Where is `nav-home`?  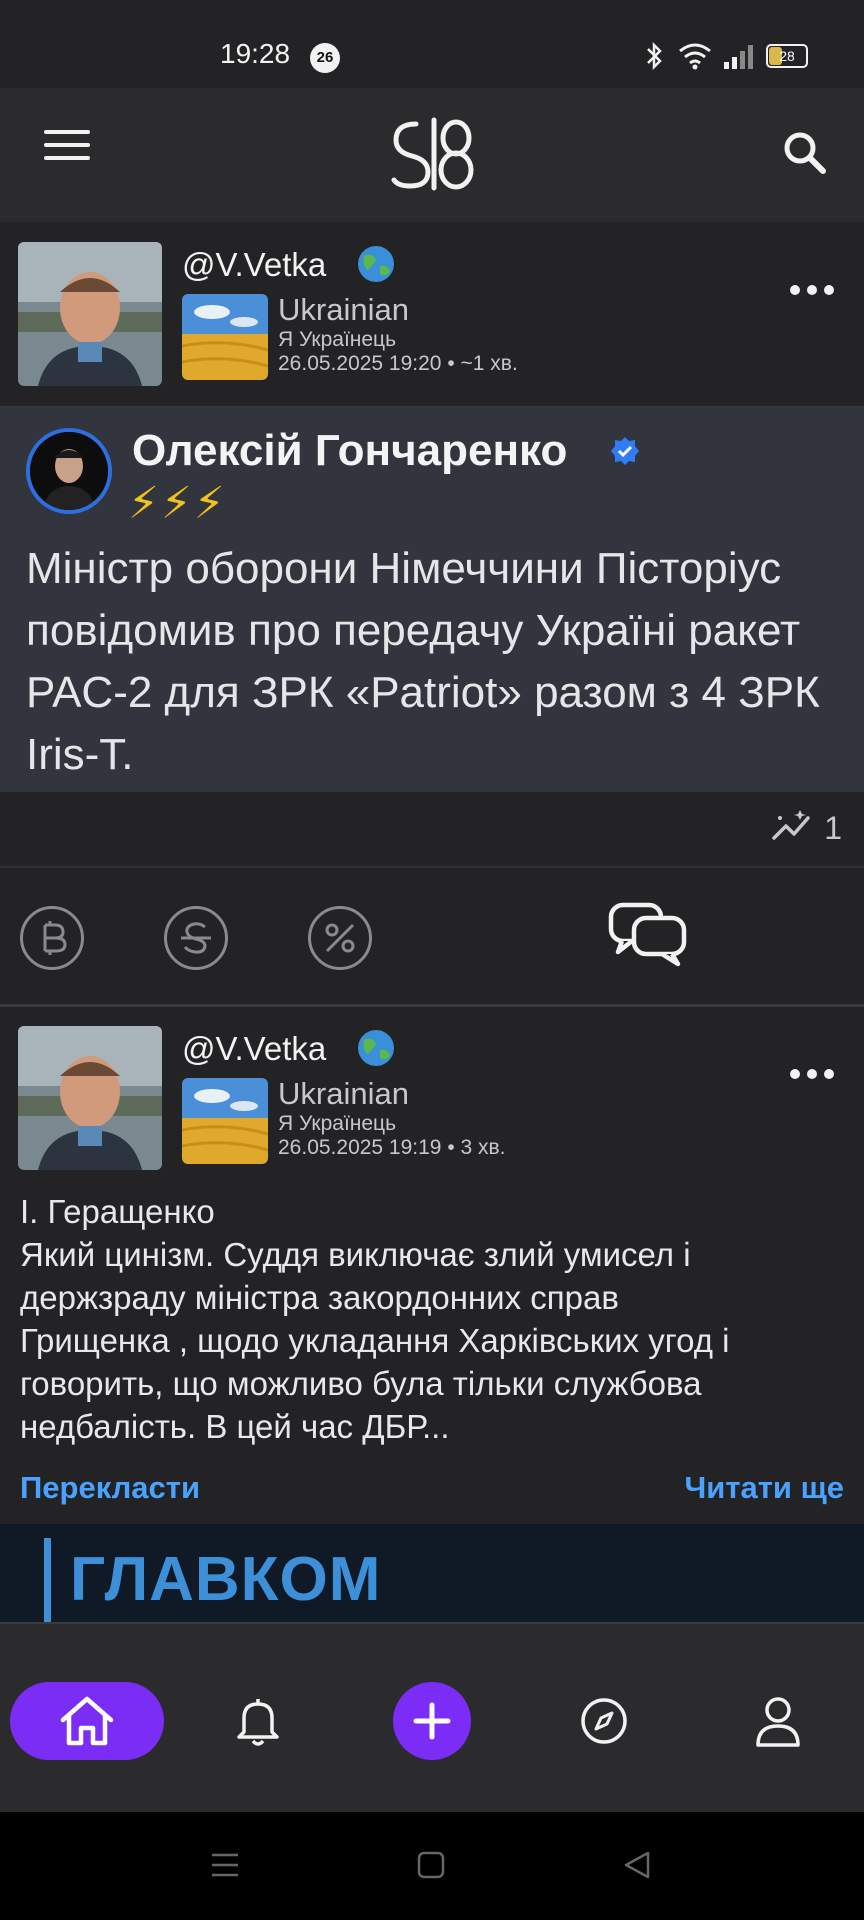
nav-home is located at coordinates (87, 1721).